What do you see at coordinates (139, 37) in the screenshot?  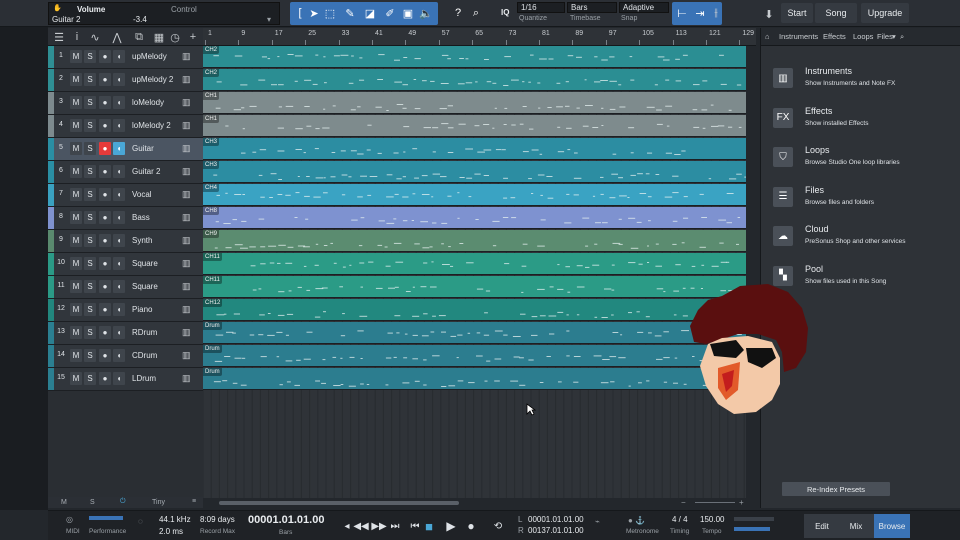 I see `group-icon: ⧉` at bounding box center [139, 37].